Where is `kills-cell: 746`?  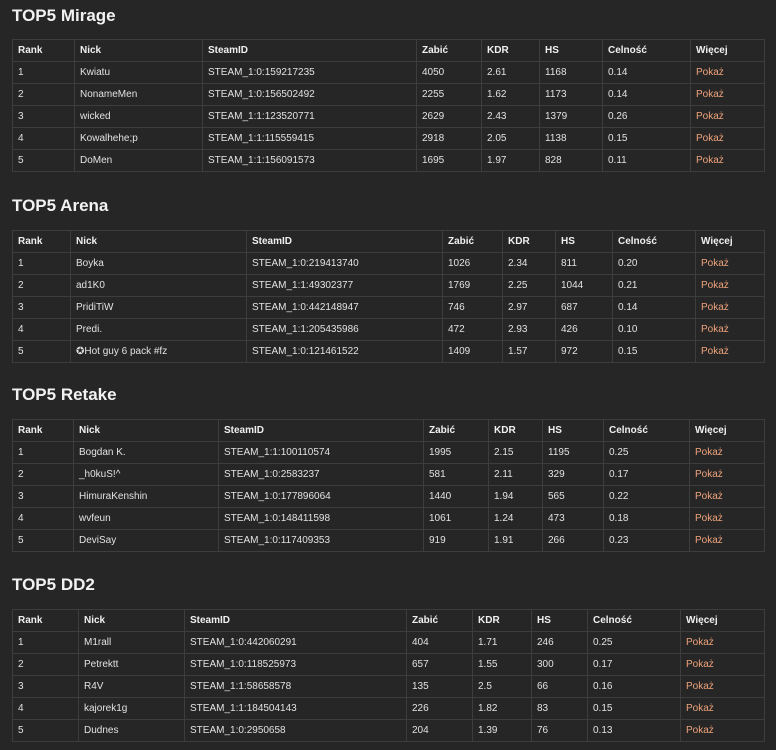 kills-cell: 746 is located at coordinates (472, 307).